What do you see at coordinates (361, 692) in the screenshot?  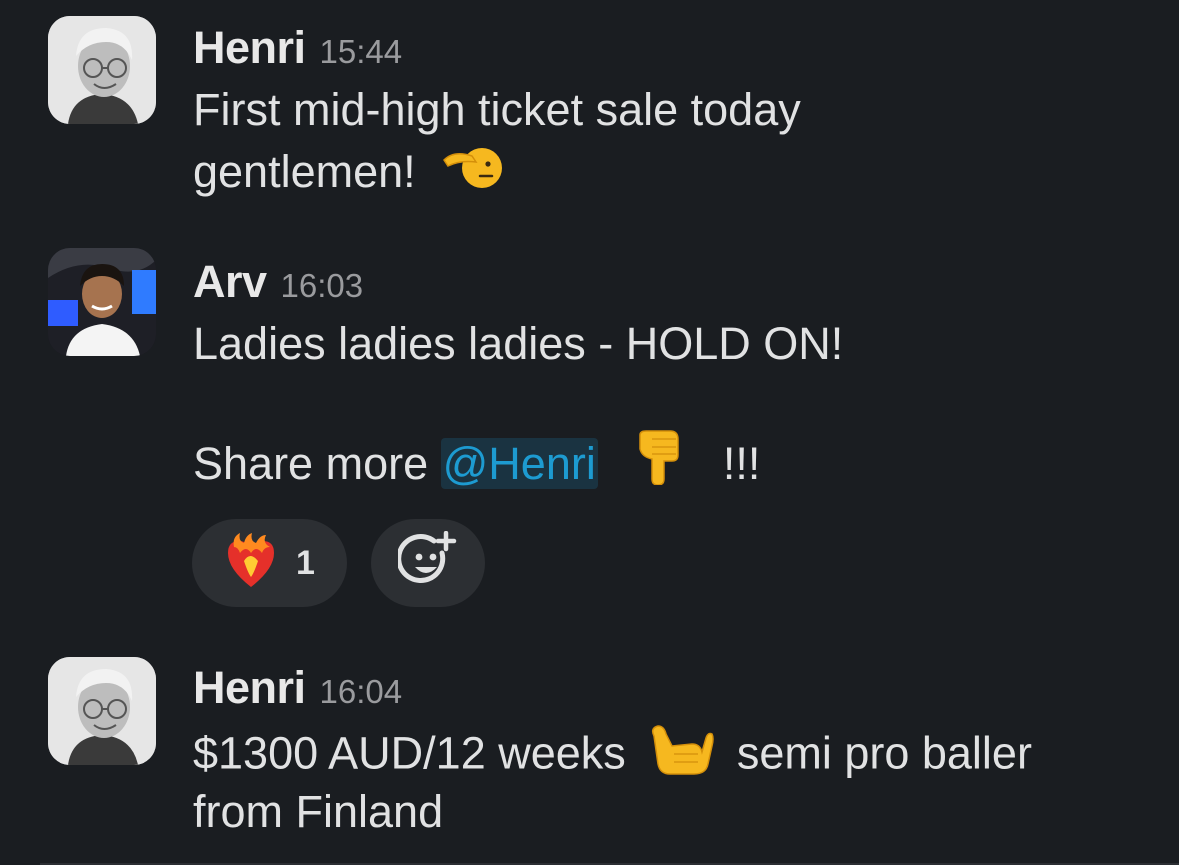 I see `timestamp: 16:04` at bounding box center [361, 692].